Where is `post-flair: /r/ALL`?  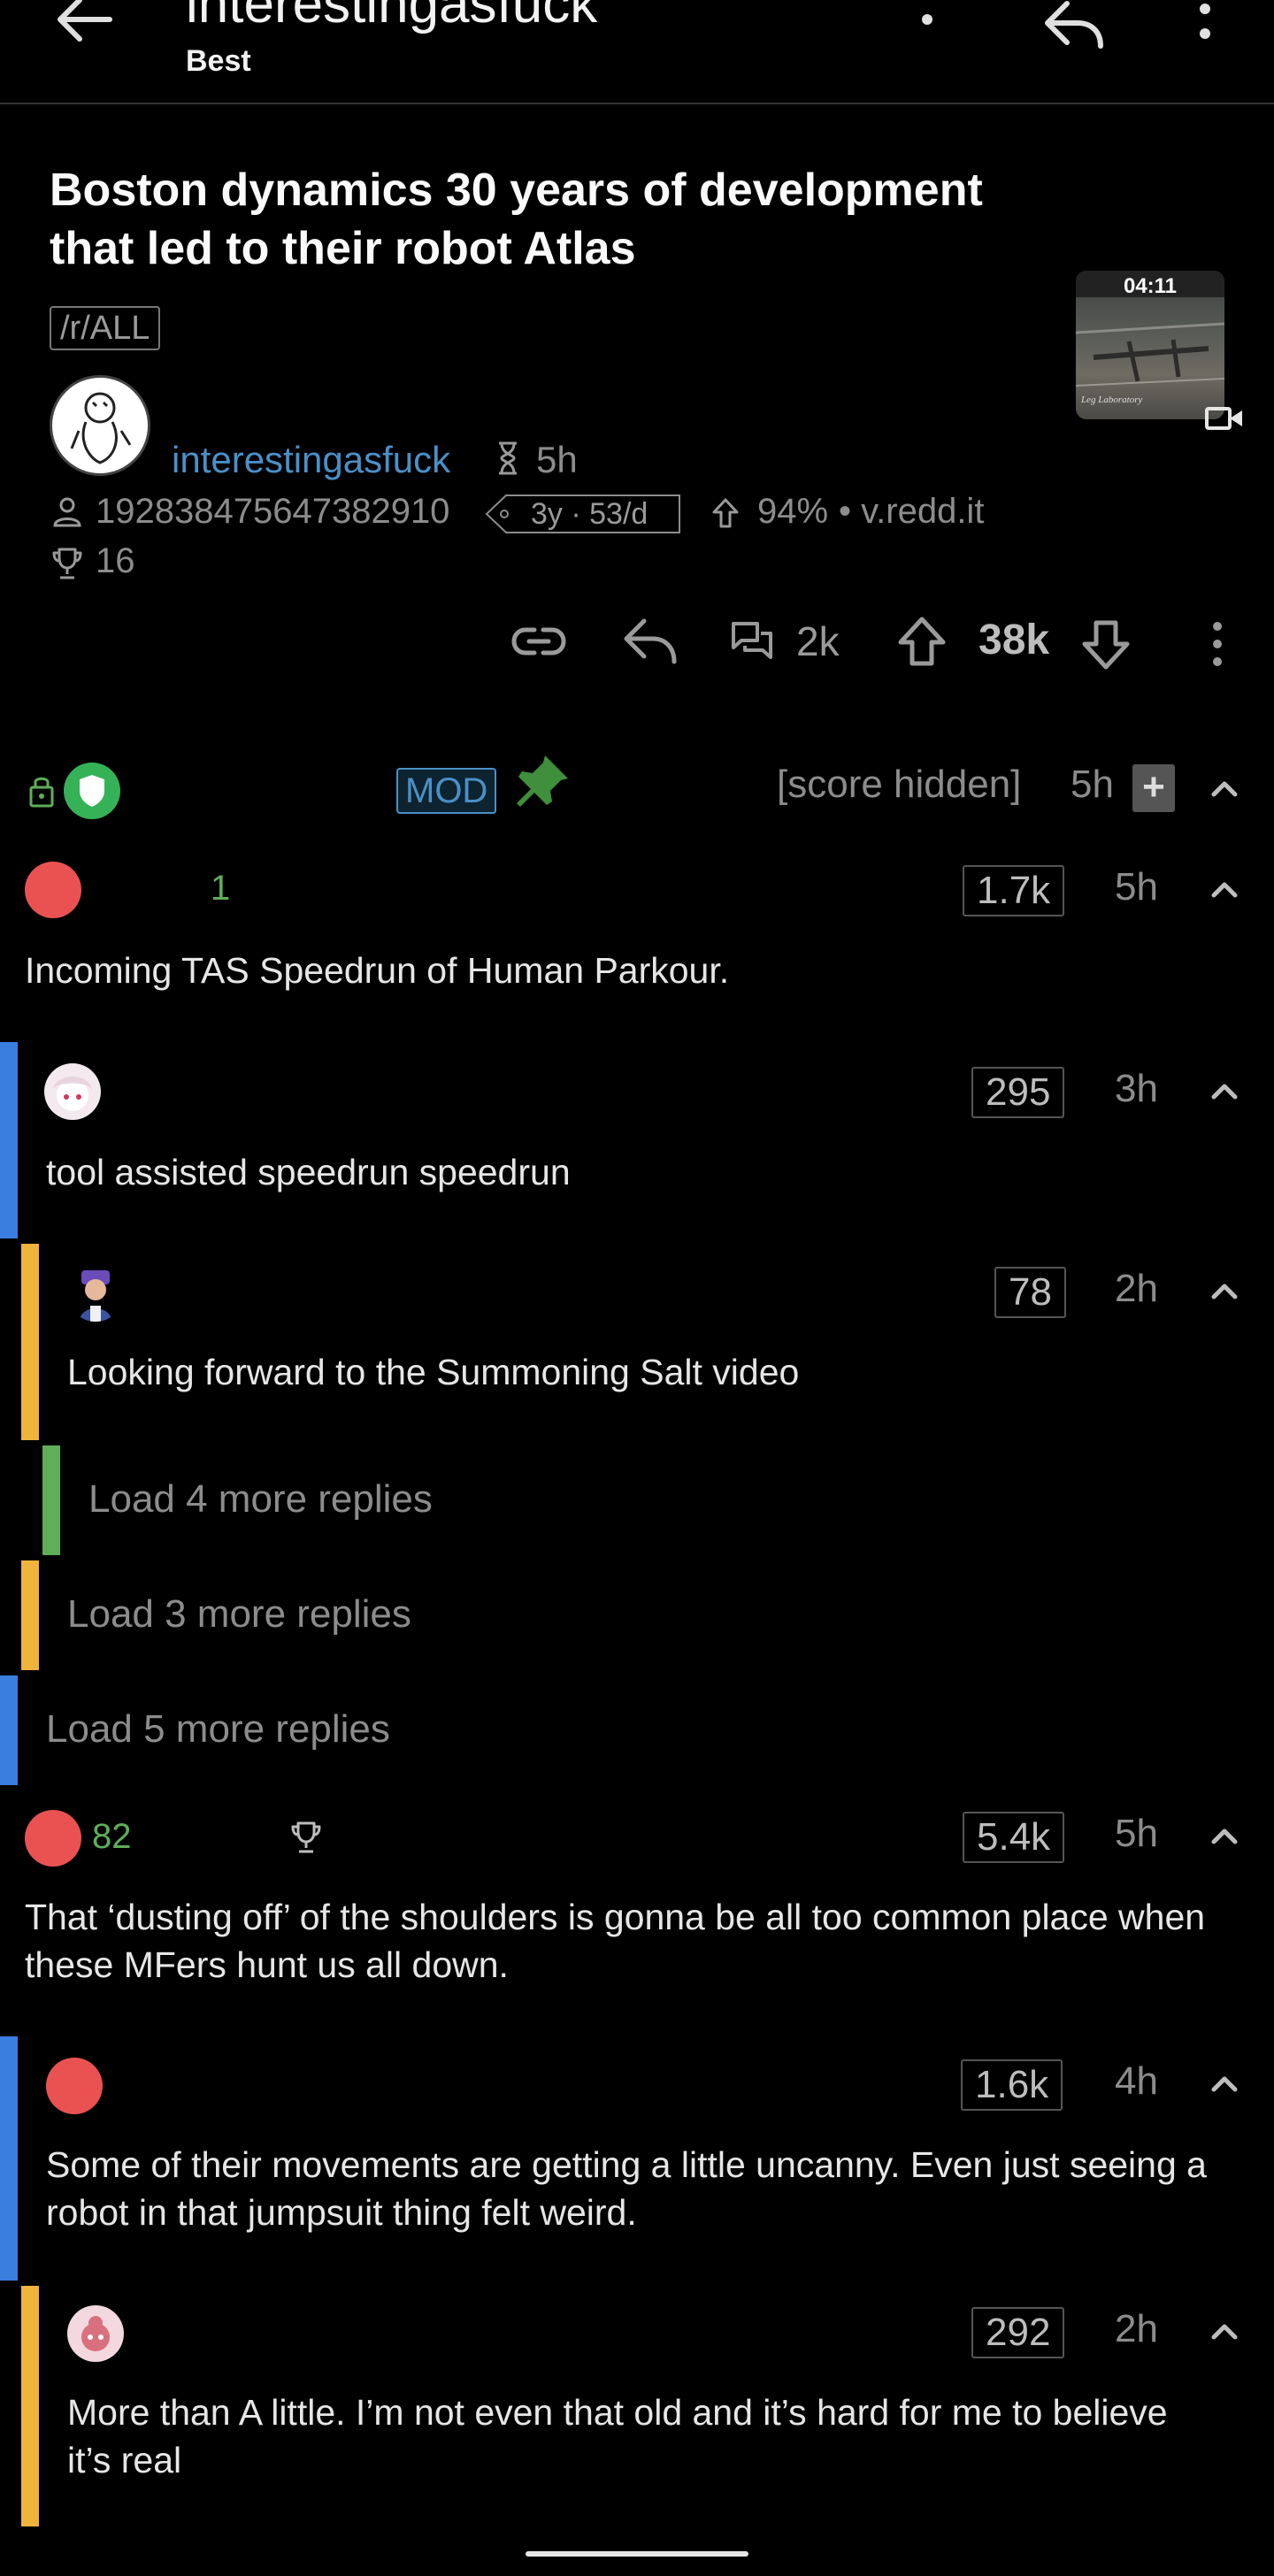
post-flair: /r/ALL is located at coordinates (106, 328).